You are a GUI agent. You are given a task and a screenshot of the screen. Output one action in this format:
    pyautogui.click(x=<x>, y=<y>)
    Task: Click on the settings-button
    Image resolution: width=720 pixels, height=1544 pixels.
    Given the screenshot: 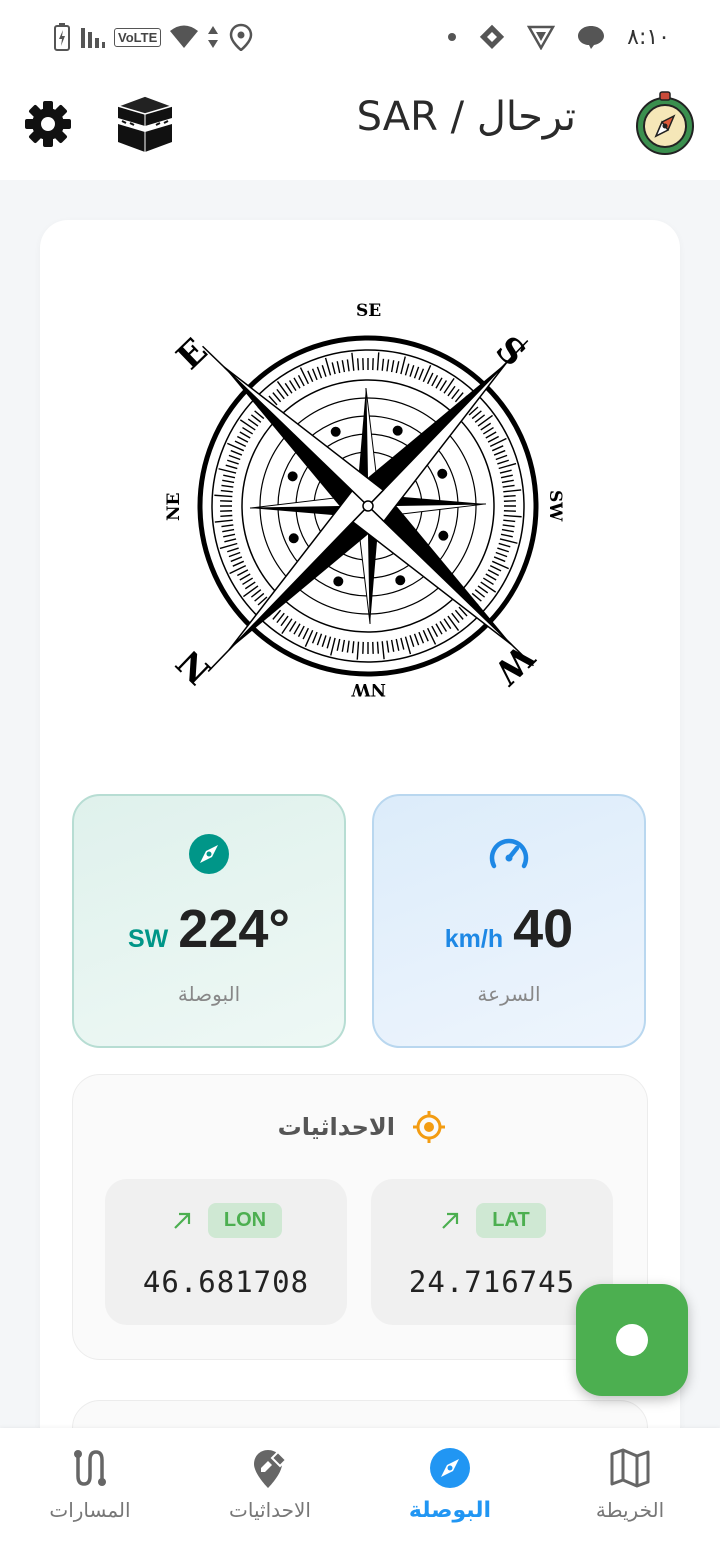 What is the action you would take?
    pyautogui.click(x=48, y=124)
    